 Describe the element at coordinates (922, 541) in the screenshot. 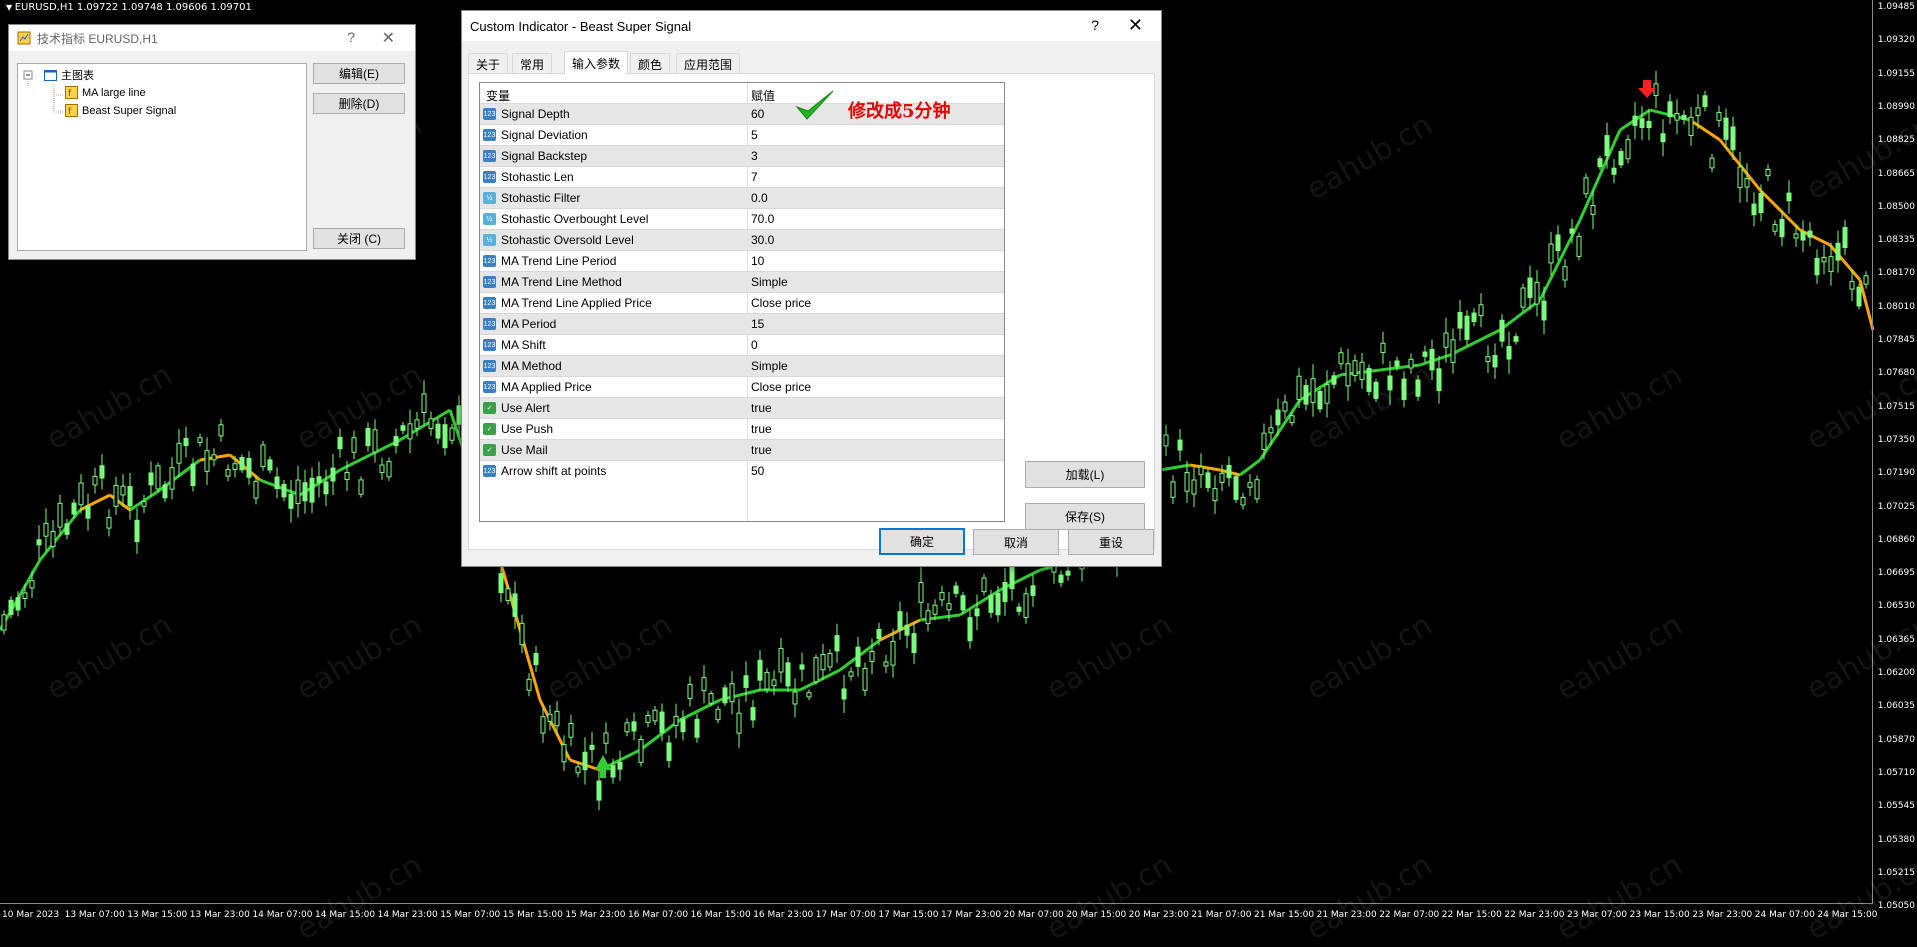

I see `ok-button: 确定` at that location.